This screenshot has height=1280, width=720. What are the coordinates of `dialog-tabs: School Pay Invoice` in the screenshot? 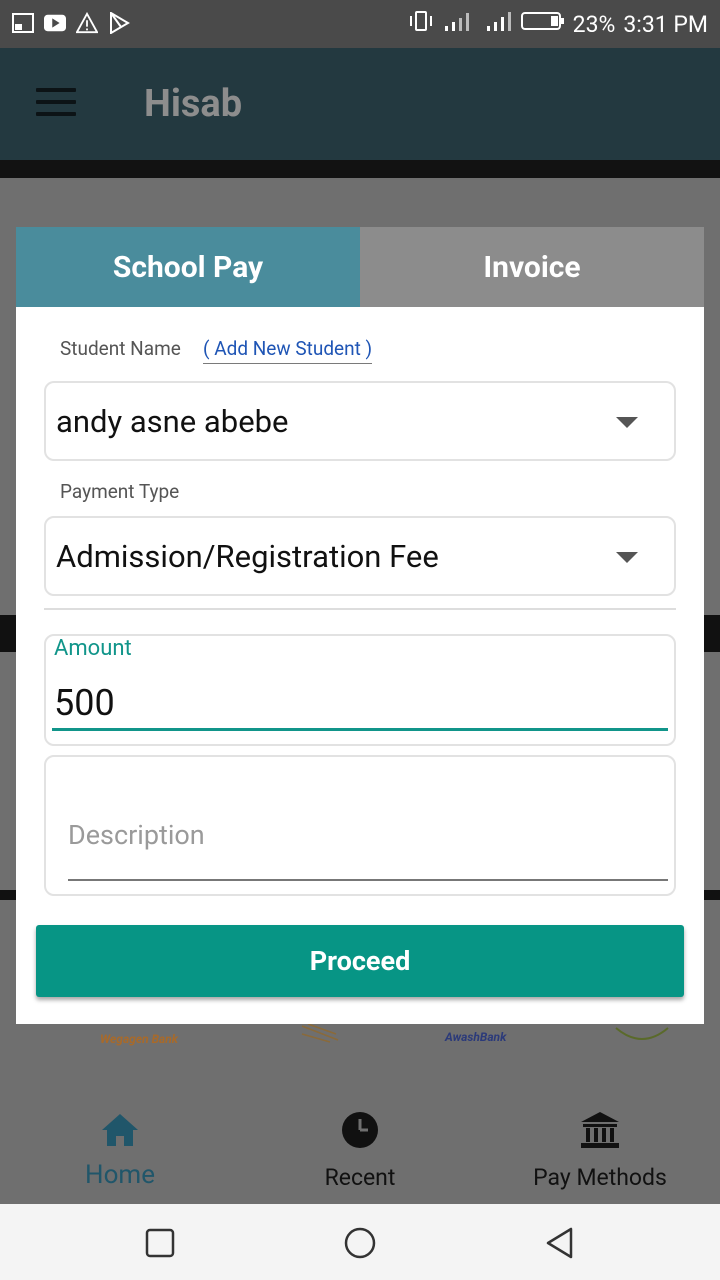 It's located at (360, 267).